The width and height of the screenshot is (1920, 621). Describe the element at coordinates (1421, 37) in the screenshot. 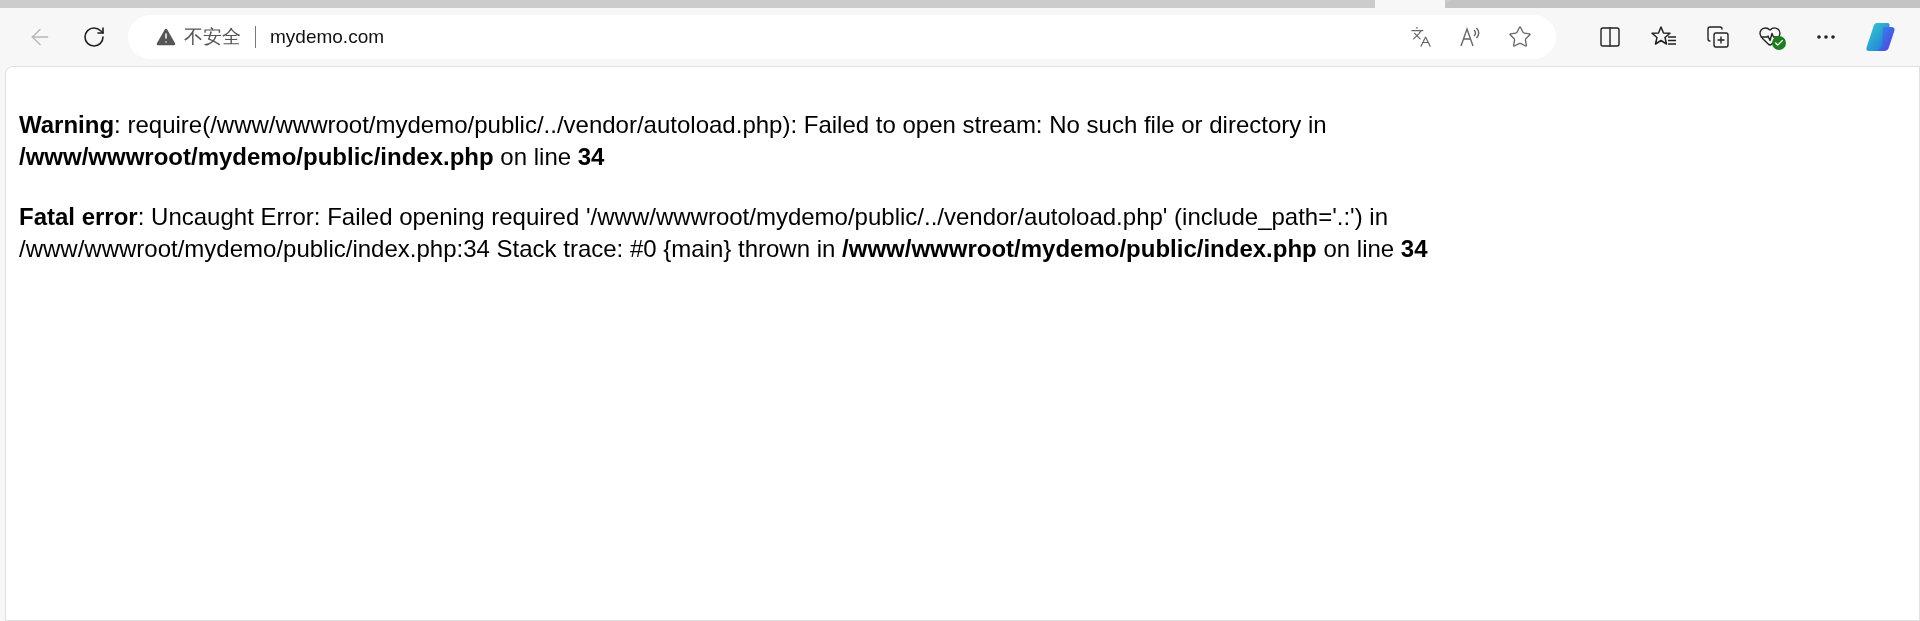

I see `translate-icon` at that location.